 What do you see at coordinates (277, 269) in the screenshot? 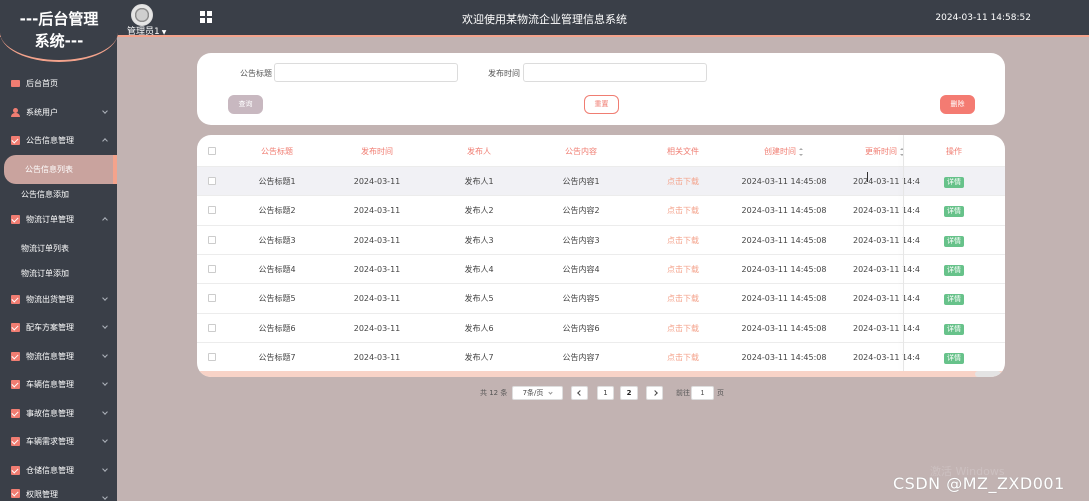
I see `cell-title: 公告标题4` at bounding box center [277, 269].